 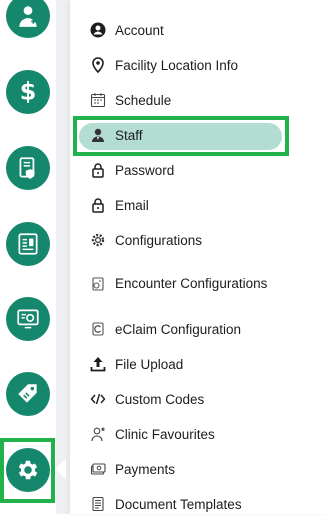 What do you see at coordinates (61, 469) in the screenshot?
I see `active-pointer` at bounding box center [61, 469].